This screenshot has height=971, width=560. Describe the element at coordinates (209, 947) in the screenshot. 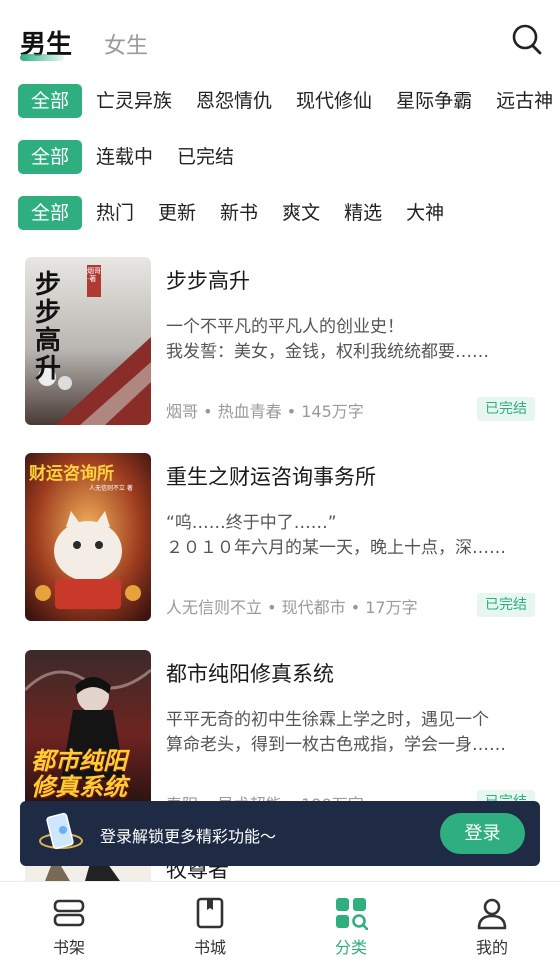

I see `nav-label: 书城` at that location.